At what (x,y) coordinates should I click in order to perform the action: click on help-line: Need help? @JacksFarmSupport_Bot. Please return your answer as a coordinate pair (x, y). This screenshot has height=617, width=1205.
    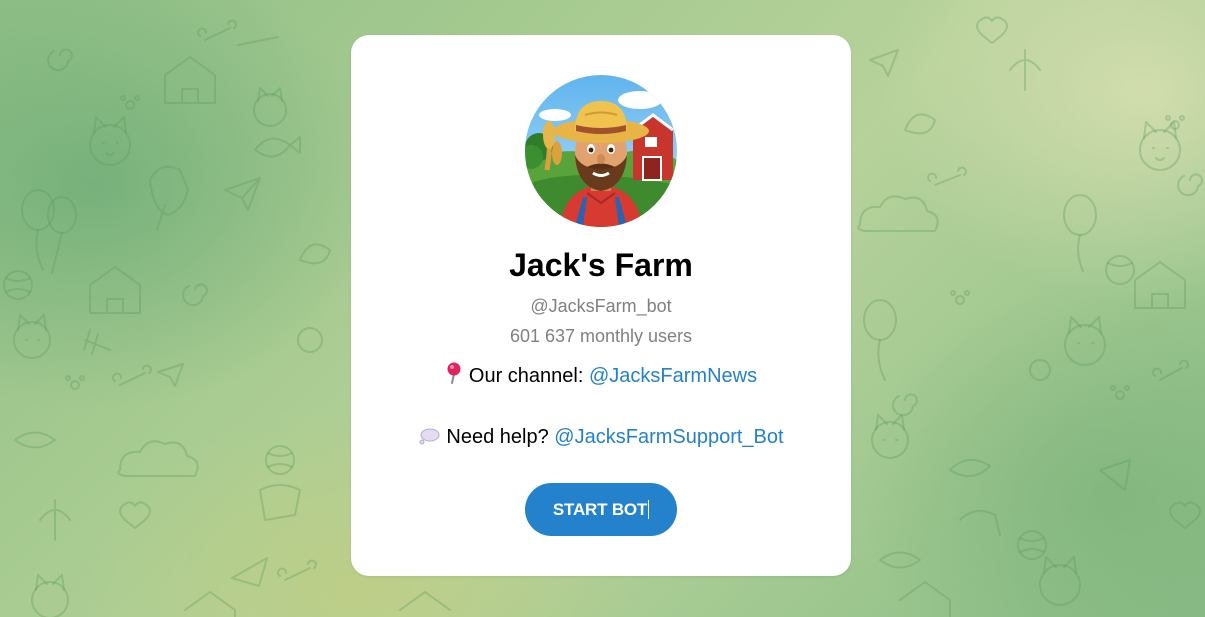
    Looking at the image, I should click on (601, 438).